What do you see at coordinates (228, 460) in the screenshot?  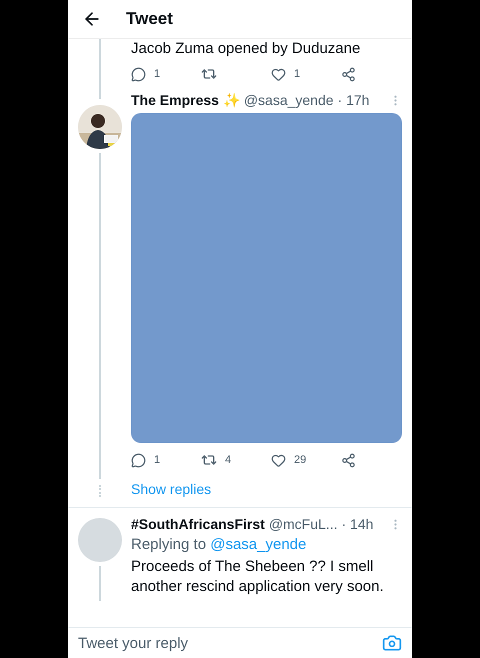 I see `retweet-count: 4` at bounding box center [228, 460].